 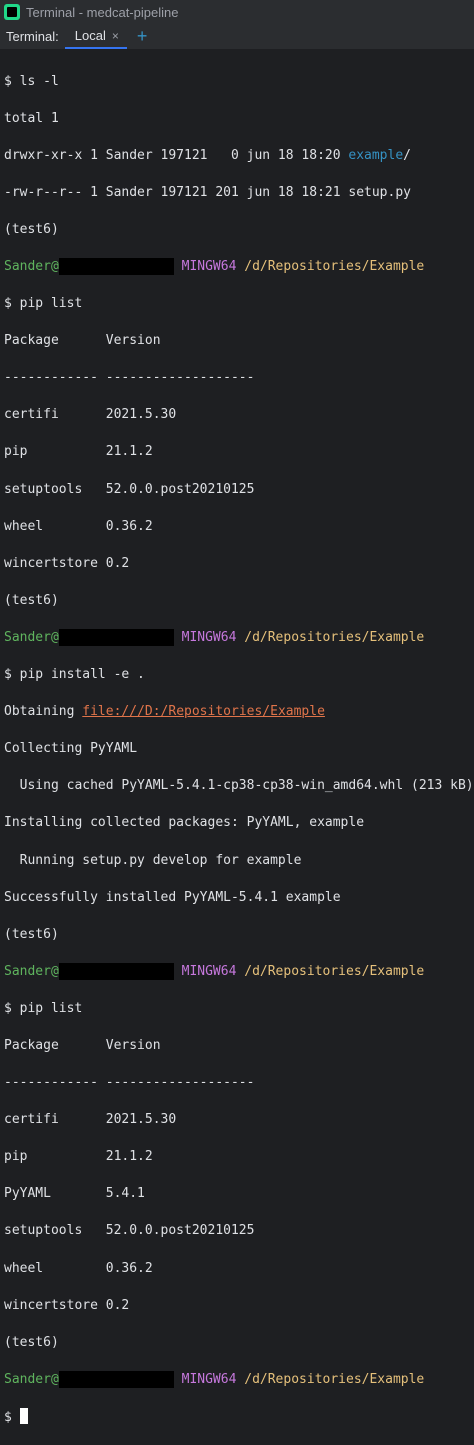 What do you see at coordinates (74, 675) in the screenshot?
I see `command-line: $ pip install -e .` at bounding box center [74, 675].